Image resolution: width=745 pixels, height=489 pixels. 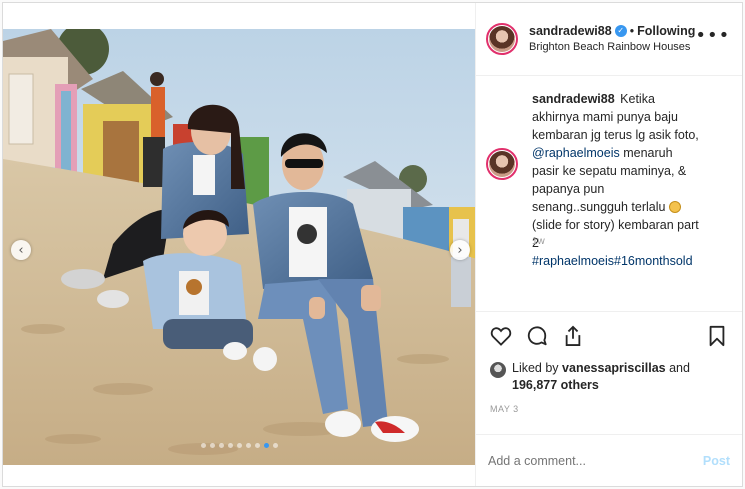 I want to click on previous-slide-button: ‹, so click(x=21, y=250).